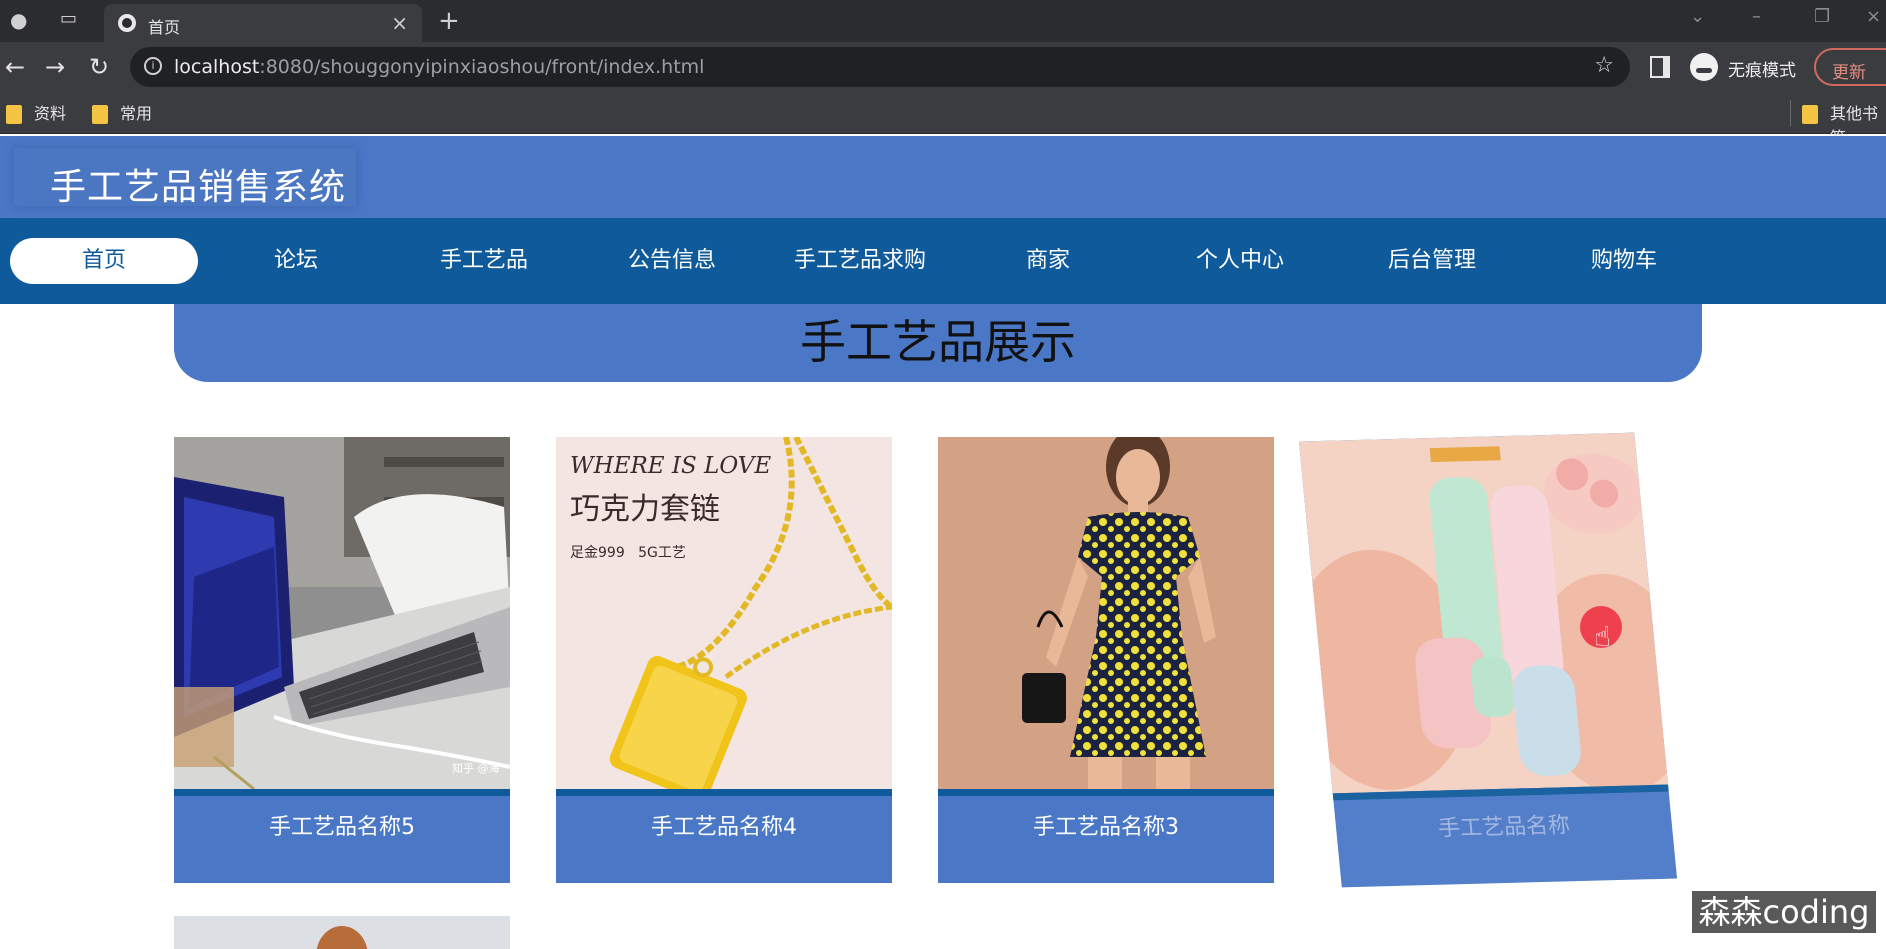 Image resolution: width=1886 pixels, height=949 pixels. I want to click on bookmark-folder: 常用, so click(122, 114).